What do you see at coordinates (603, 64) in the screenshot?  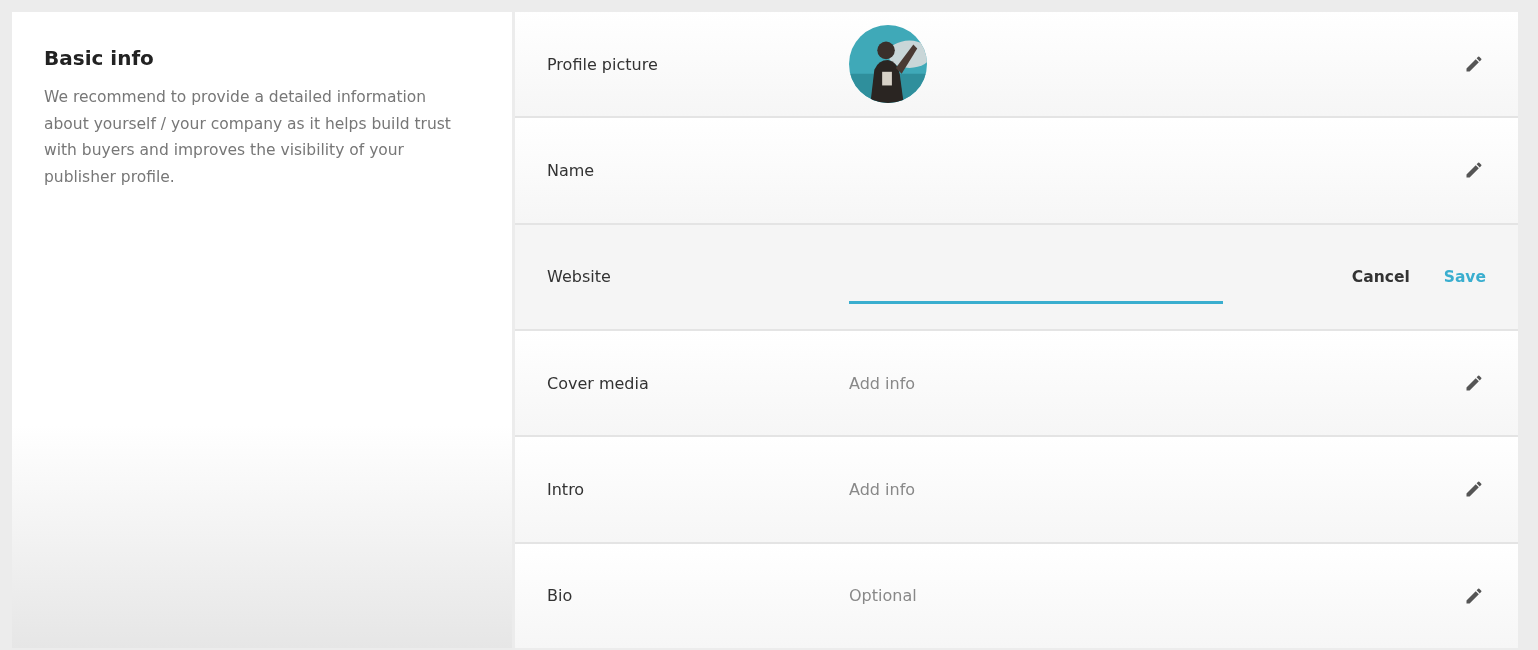 I see `field-label: Profile picture` at bounding box center [603, 64].